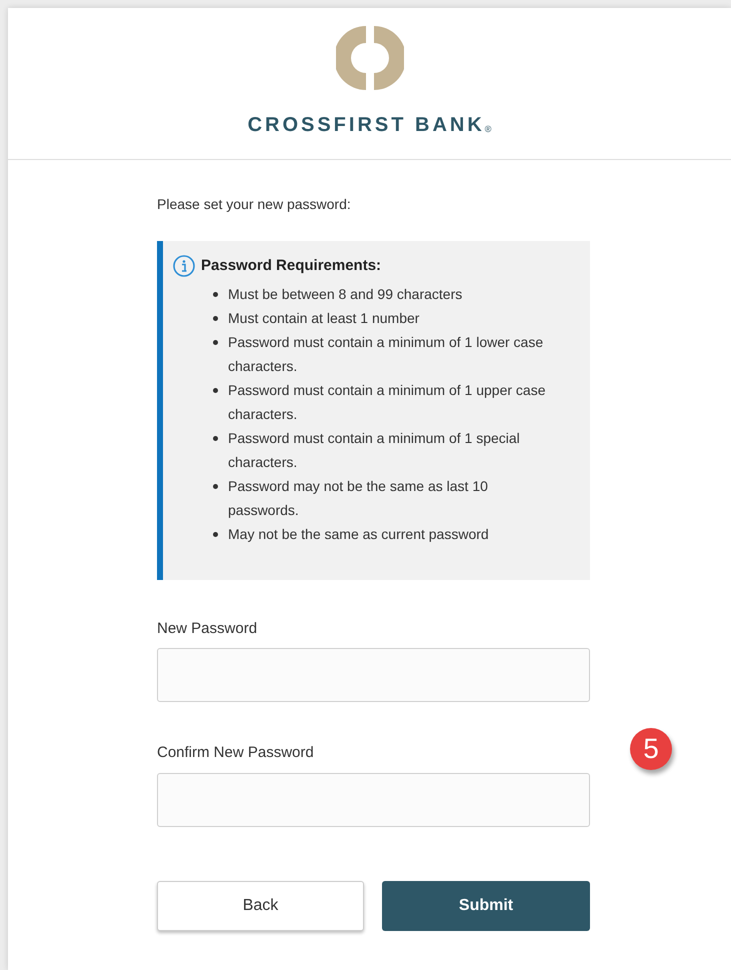  I want to click on logo-icon, so click(370, 58).